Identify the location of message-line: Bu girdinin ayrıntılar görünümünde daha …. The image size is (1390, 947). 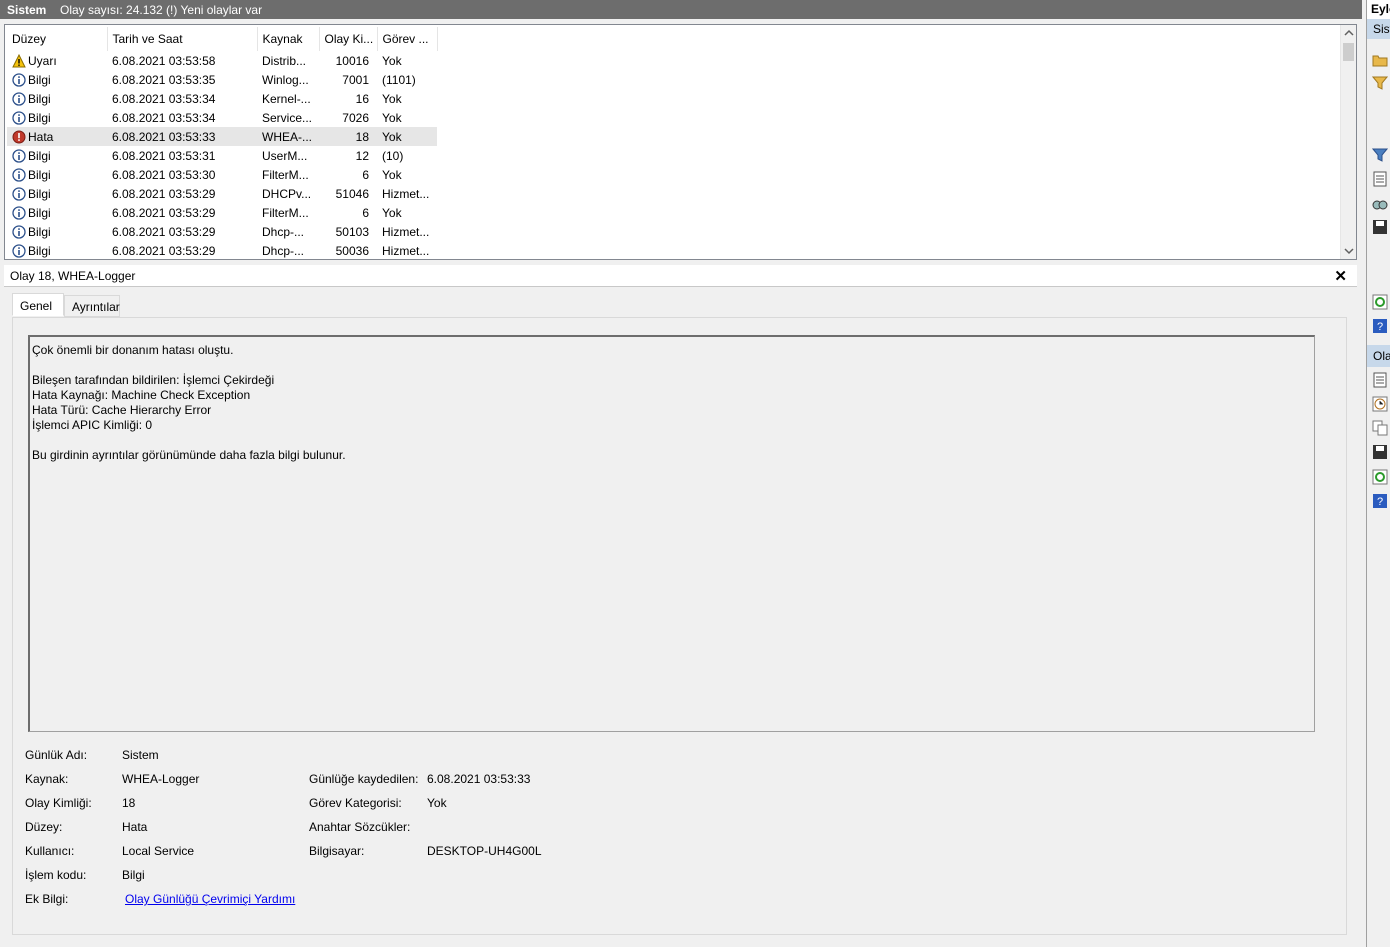
(189, 455).